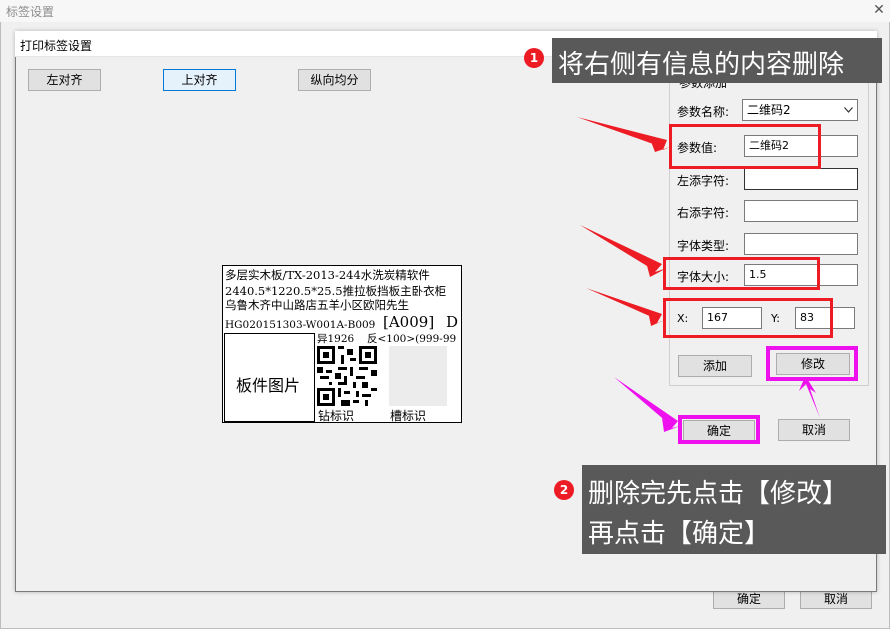 This screenshot has height=629, width=890. I want to click on font-type-label: 字体类型:, so click(703, 246).